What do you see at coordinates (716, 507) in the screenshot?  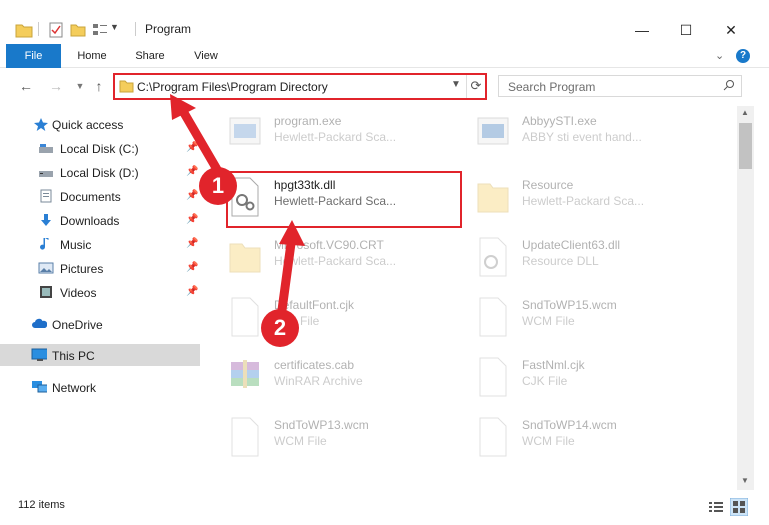 I see `details-view-icon` at bounding box center [716, 507].